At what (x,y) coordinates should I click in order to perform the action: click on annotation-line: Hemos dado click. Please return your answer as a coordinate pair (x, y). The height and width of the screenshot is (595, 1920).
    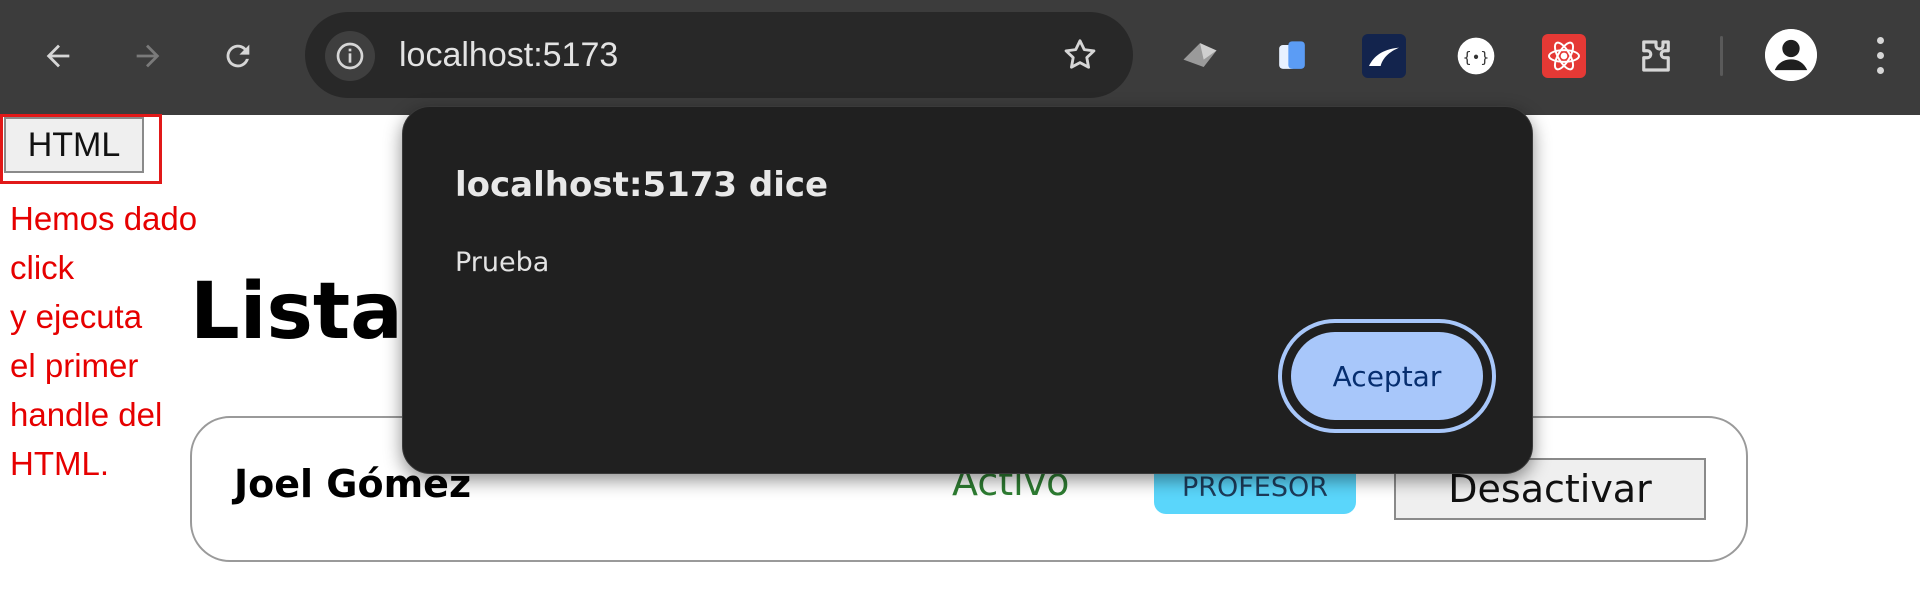
    Looking at the image, I should click on (104, 243).